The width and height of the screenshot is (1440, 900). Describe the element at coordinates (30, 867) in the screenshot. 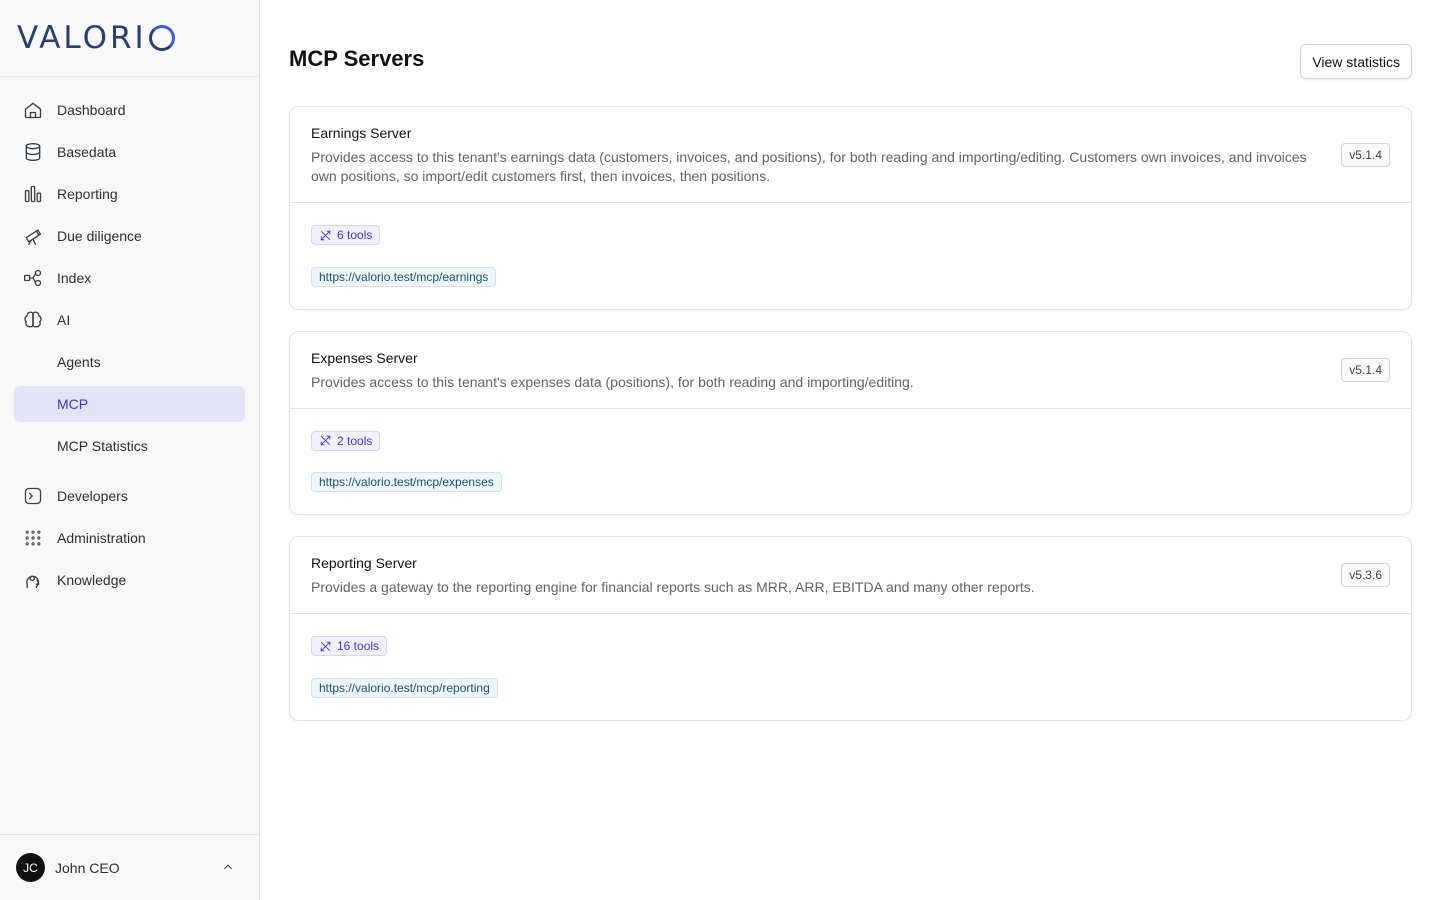

I see `avatar: JC` at that location.